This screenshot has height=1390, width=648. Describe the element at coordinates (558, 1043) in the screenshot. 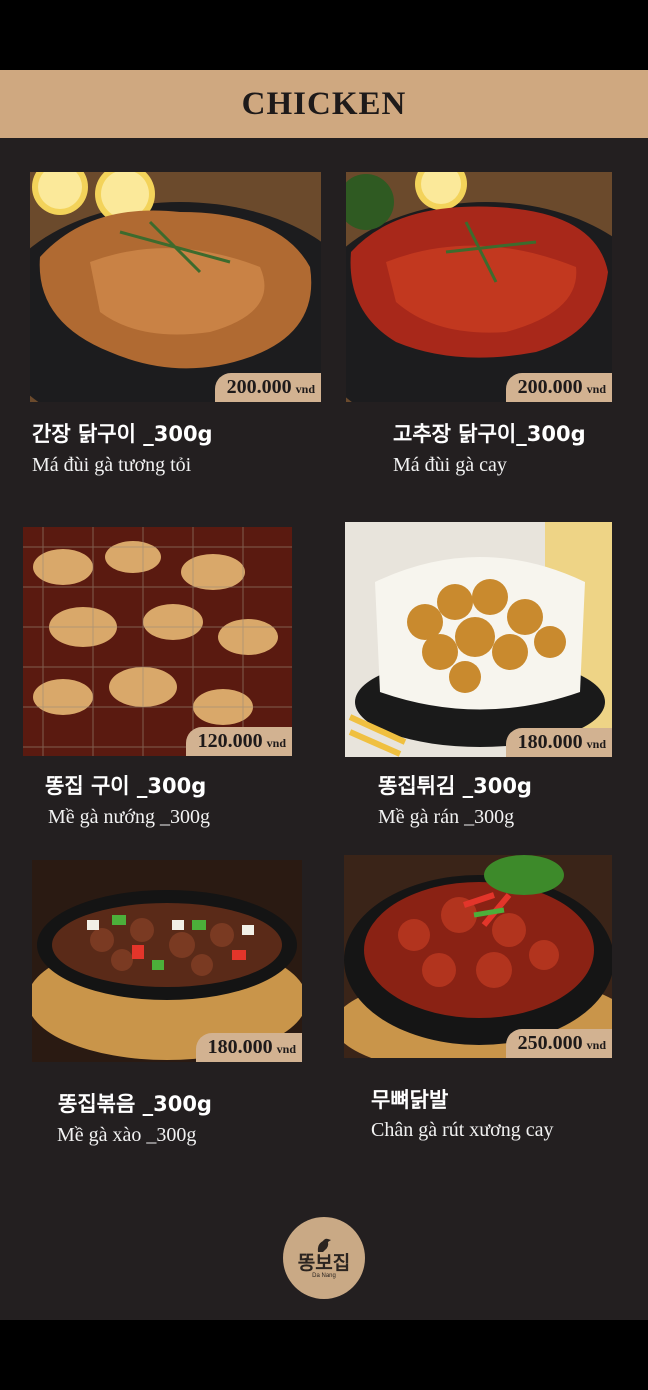

I see `price-tag: 250.000 vnd` at that location.